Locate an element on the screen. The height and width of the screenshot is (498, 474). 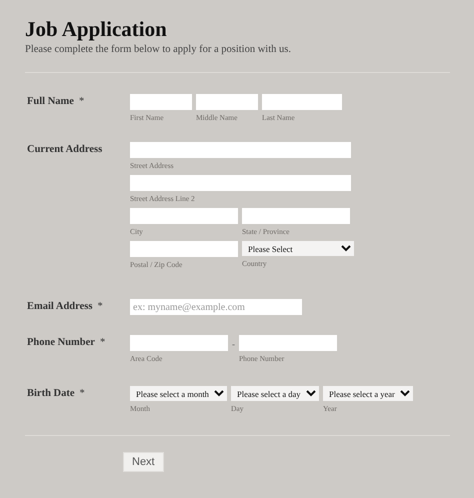
field-label: Full Name is located at coordinates (50, 101).